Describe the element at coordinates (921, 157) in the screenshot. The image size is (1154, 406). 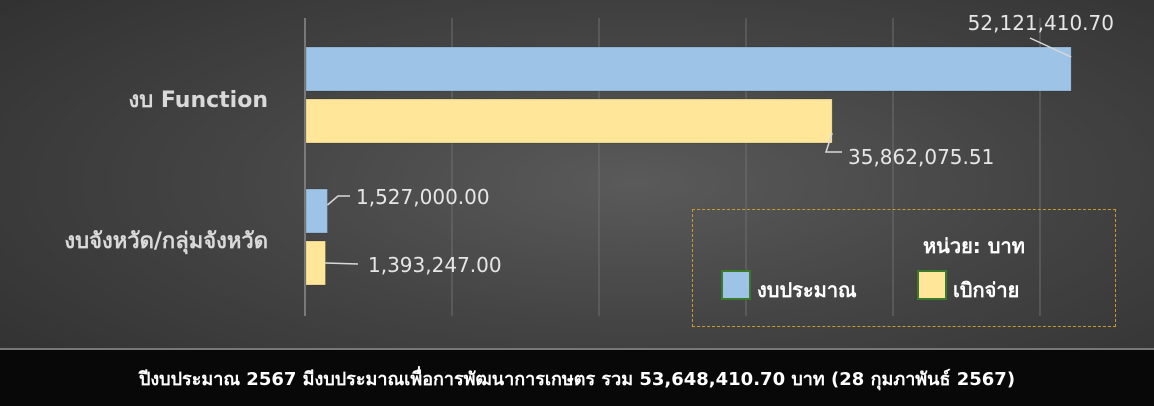
I see `data-label: 35,862,075.51` at that location.